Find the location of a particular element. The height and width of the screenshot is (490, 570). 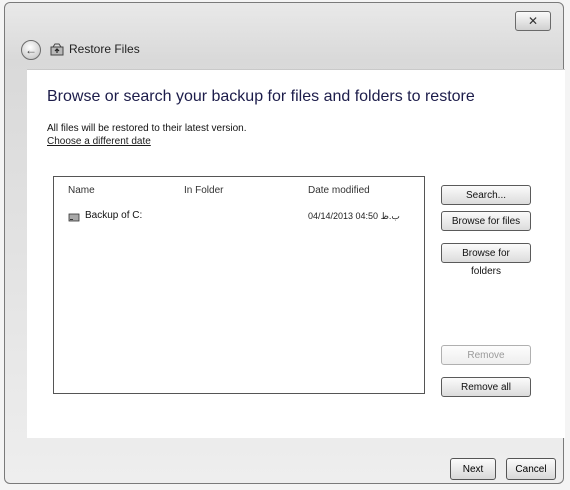

browse-folders-button: Browse for folders is located at coordinates (486, 260).